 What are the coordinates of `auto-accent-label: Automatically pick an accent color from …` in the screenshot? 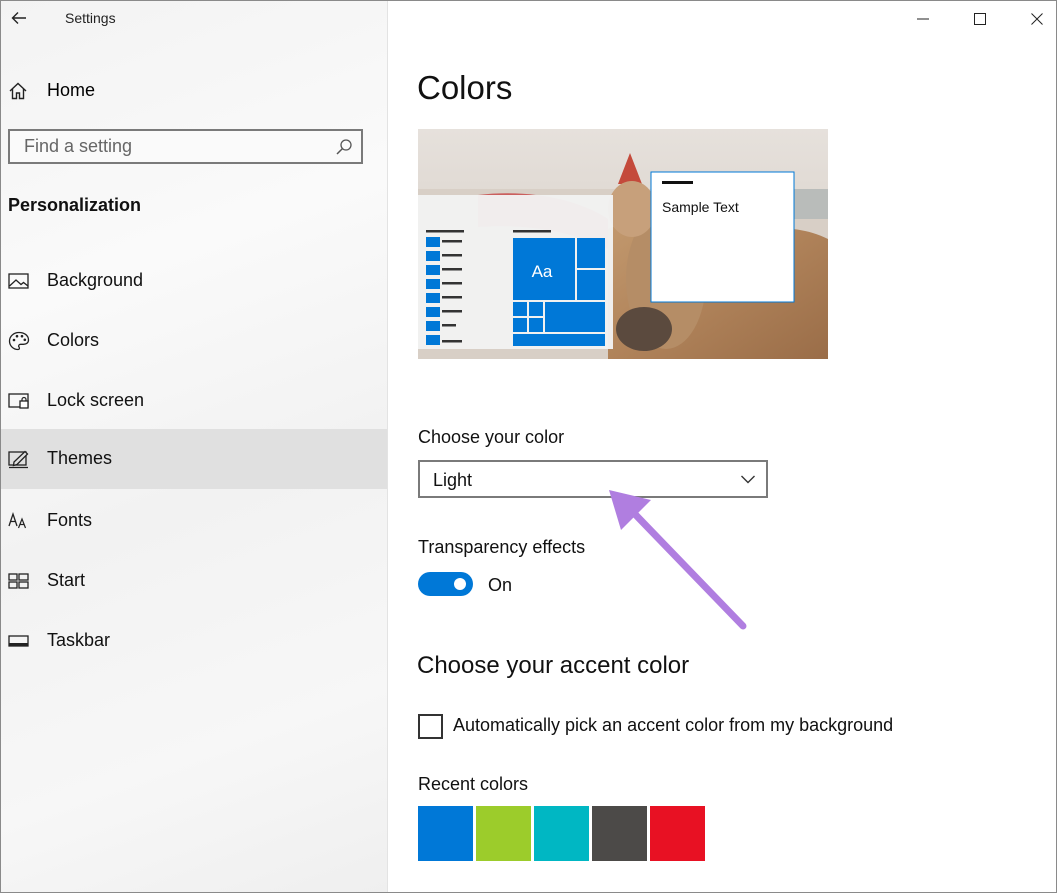 It's located at (673, 725).